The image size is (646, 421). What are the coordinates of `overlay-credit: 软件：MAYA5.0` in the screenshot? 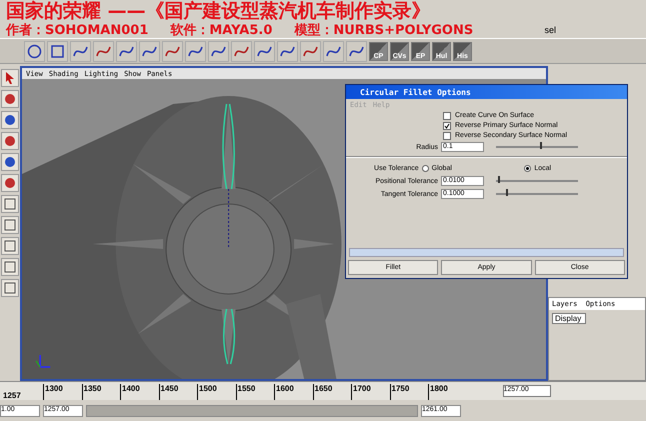 It's located at (221, 30).